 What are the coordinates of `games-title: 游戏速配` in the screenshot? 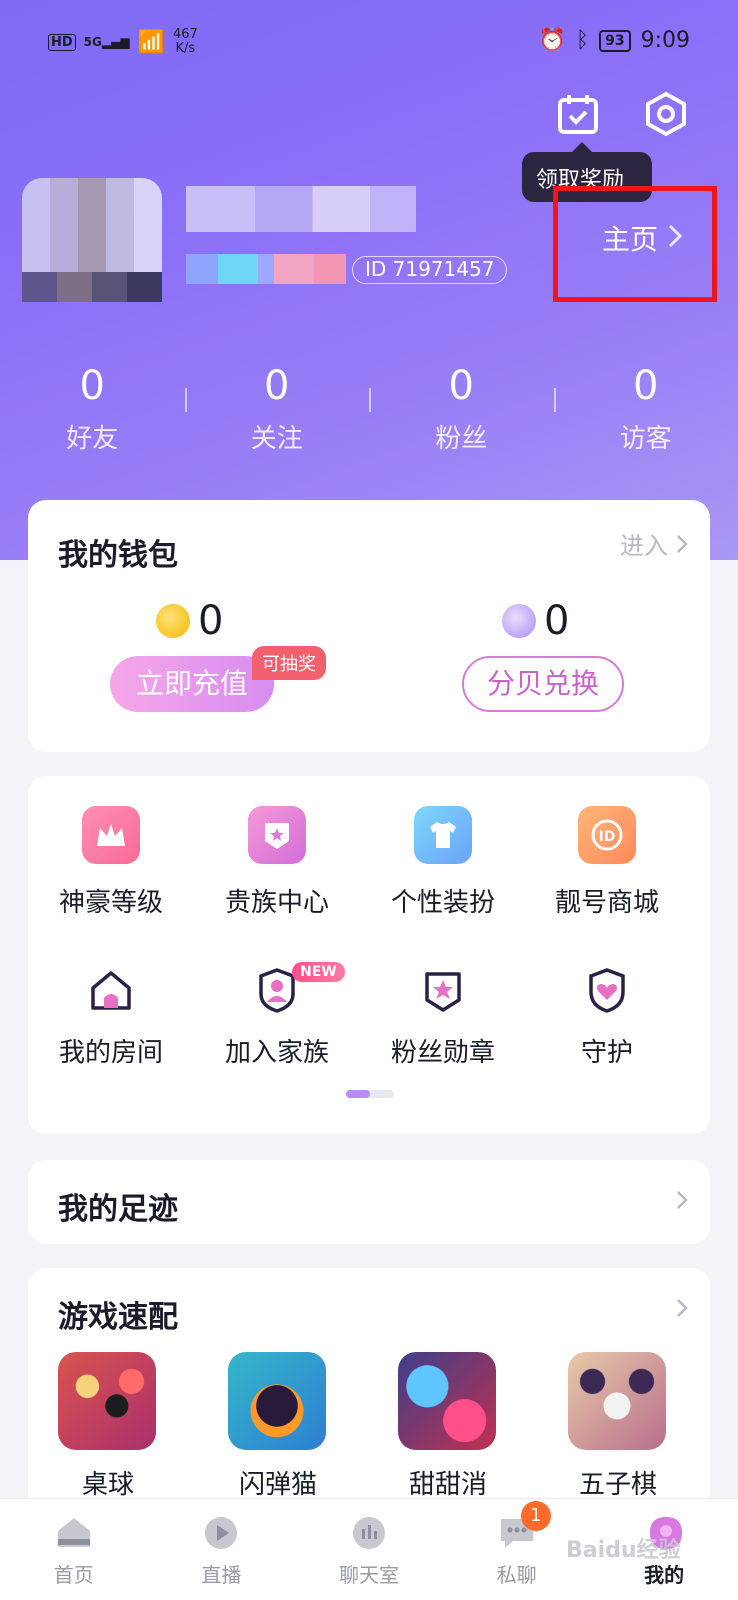 It's located at (118, 1317).